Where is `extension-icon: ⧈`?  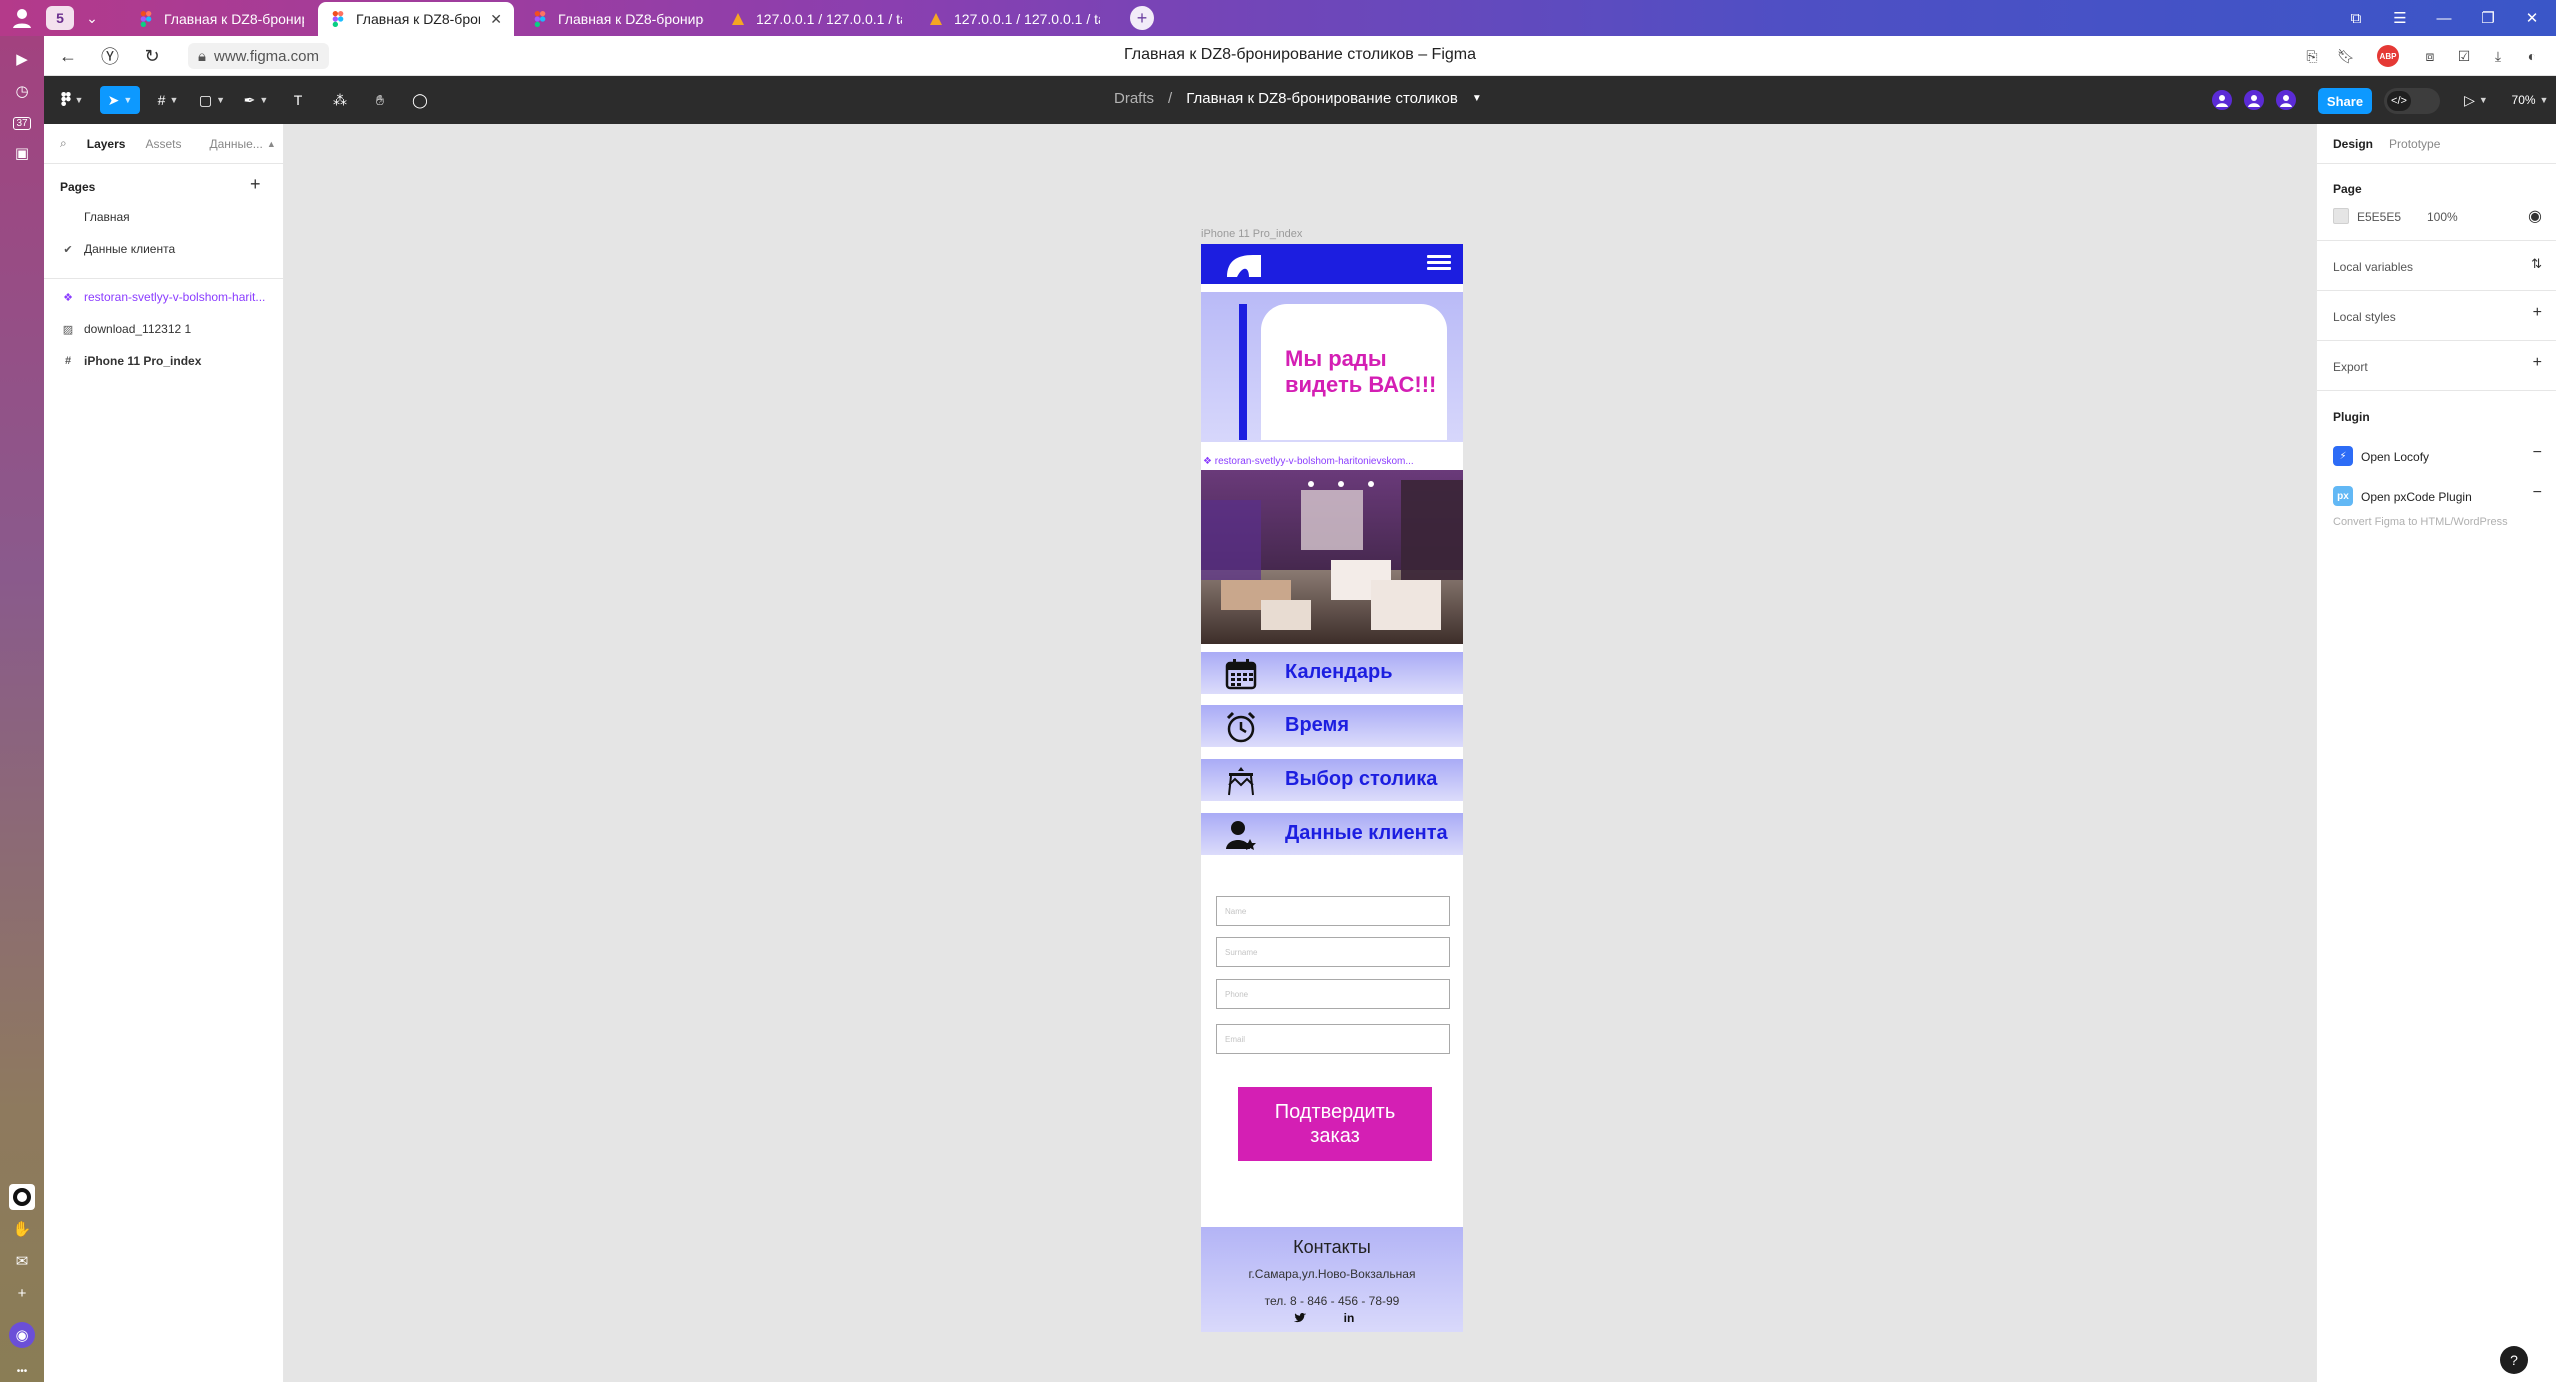
extension-icon: ⧈ is located at coordinates (2430, 56).